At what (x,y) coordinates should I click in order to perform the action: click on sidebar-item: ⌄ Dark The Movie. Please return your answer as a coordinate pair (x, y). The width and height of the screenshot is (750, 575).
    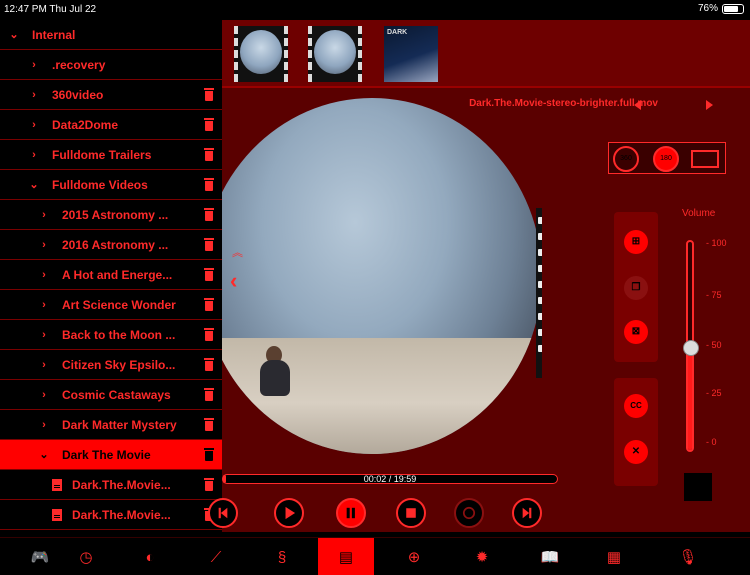
    Looking at the image, I should click on (111, 455).